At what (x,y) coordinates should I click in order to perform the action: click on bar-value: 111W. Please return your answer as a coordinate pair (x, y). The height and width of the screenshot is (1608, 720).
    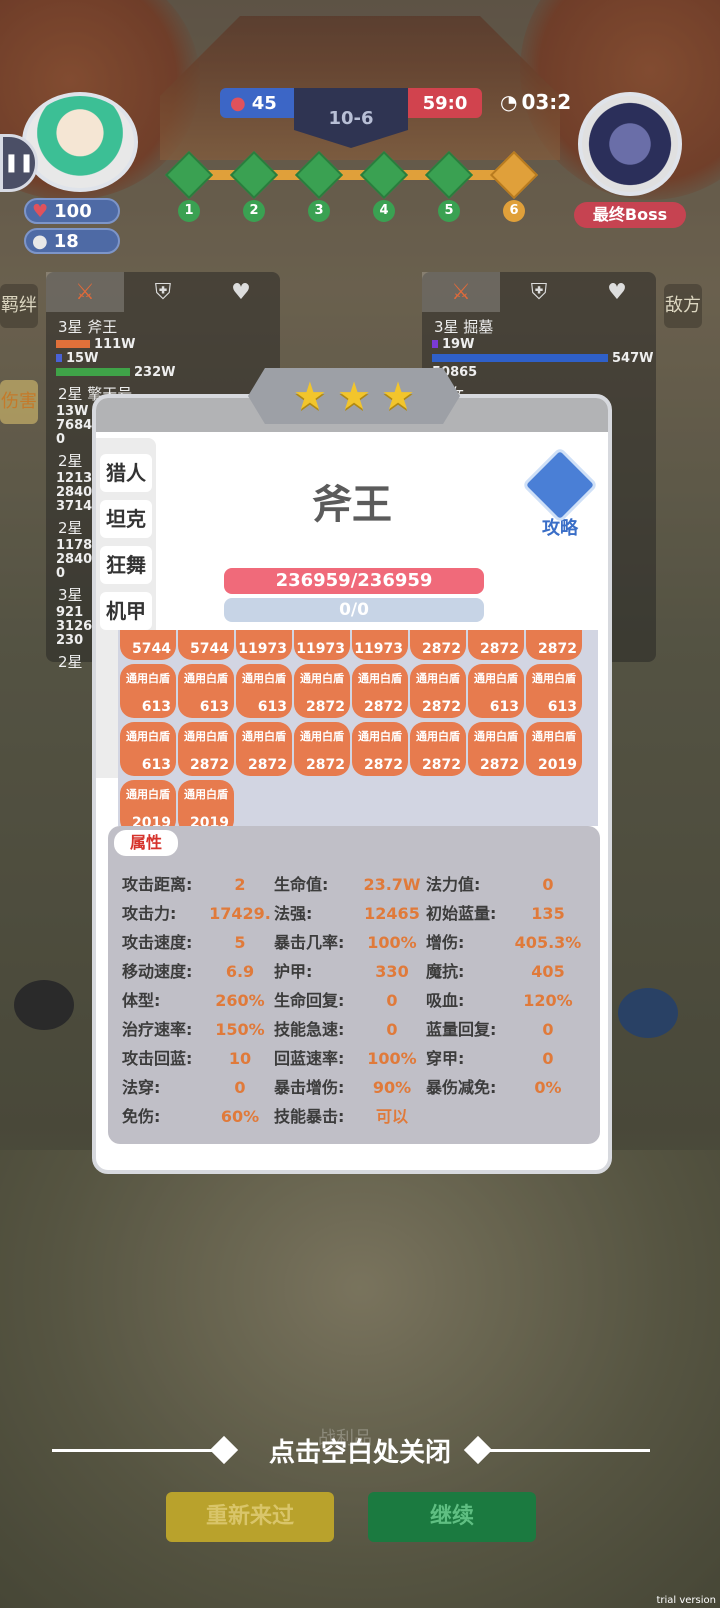
    Looking at the image, I should click on (115, 344).